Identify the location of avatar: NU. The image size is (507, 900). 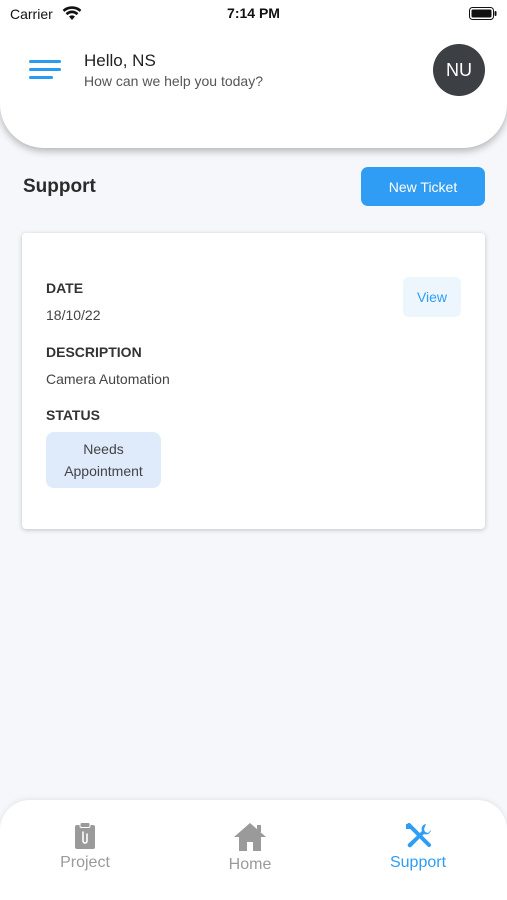
(459, 70).